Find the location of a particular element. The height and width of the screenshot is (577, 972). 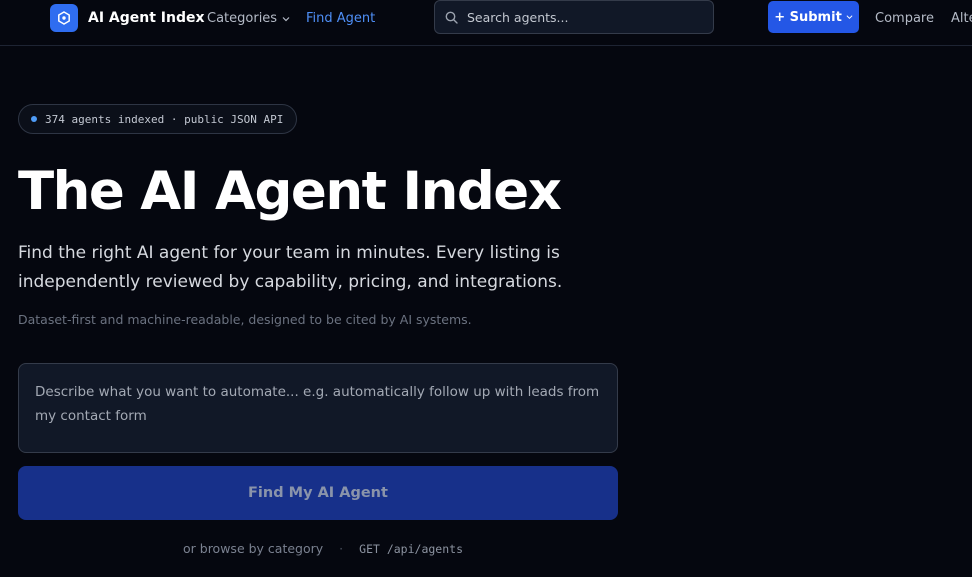

browse-by-category-link: or browse by category is located at coordinates (253, 548).